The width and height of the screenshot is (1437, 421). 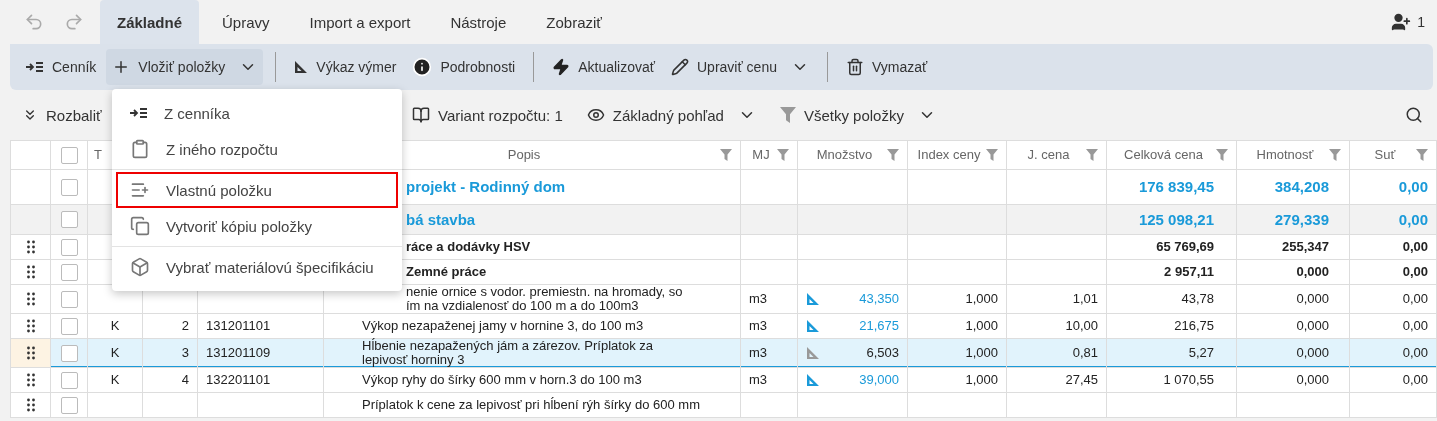 I want to click on cell-text: 384,208, so click(x=1301, y=187).